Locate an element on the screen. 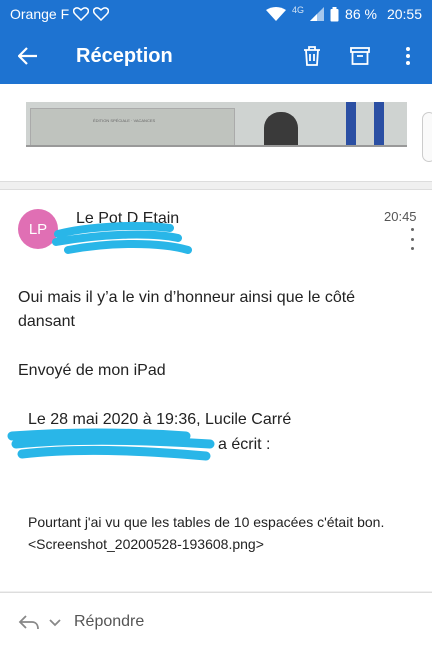  photo-ledge is located at coordinates (216, 146).